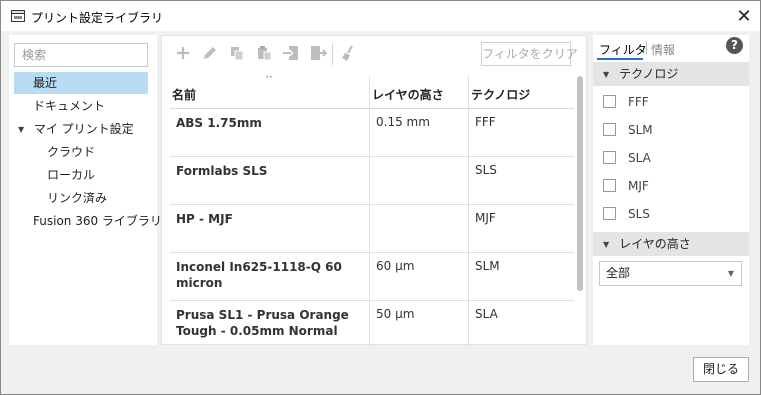  Describe the element at coordinates (219, 123) in the screenshot. I see `cell-name: ABS 1.75mm` at that location.